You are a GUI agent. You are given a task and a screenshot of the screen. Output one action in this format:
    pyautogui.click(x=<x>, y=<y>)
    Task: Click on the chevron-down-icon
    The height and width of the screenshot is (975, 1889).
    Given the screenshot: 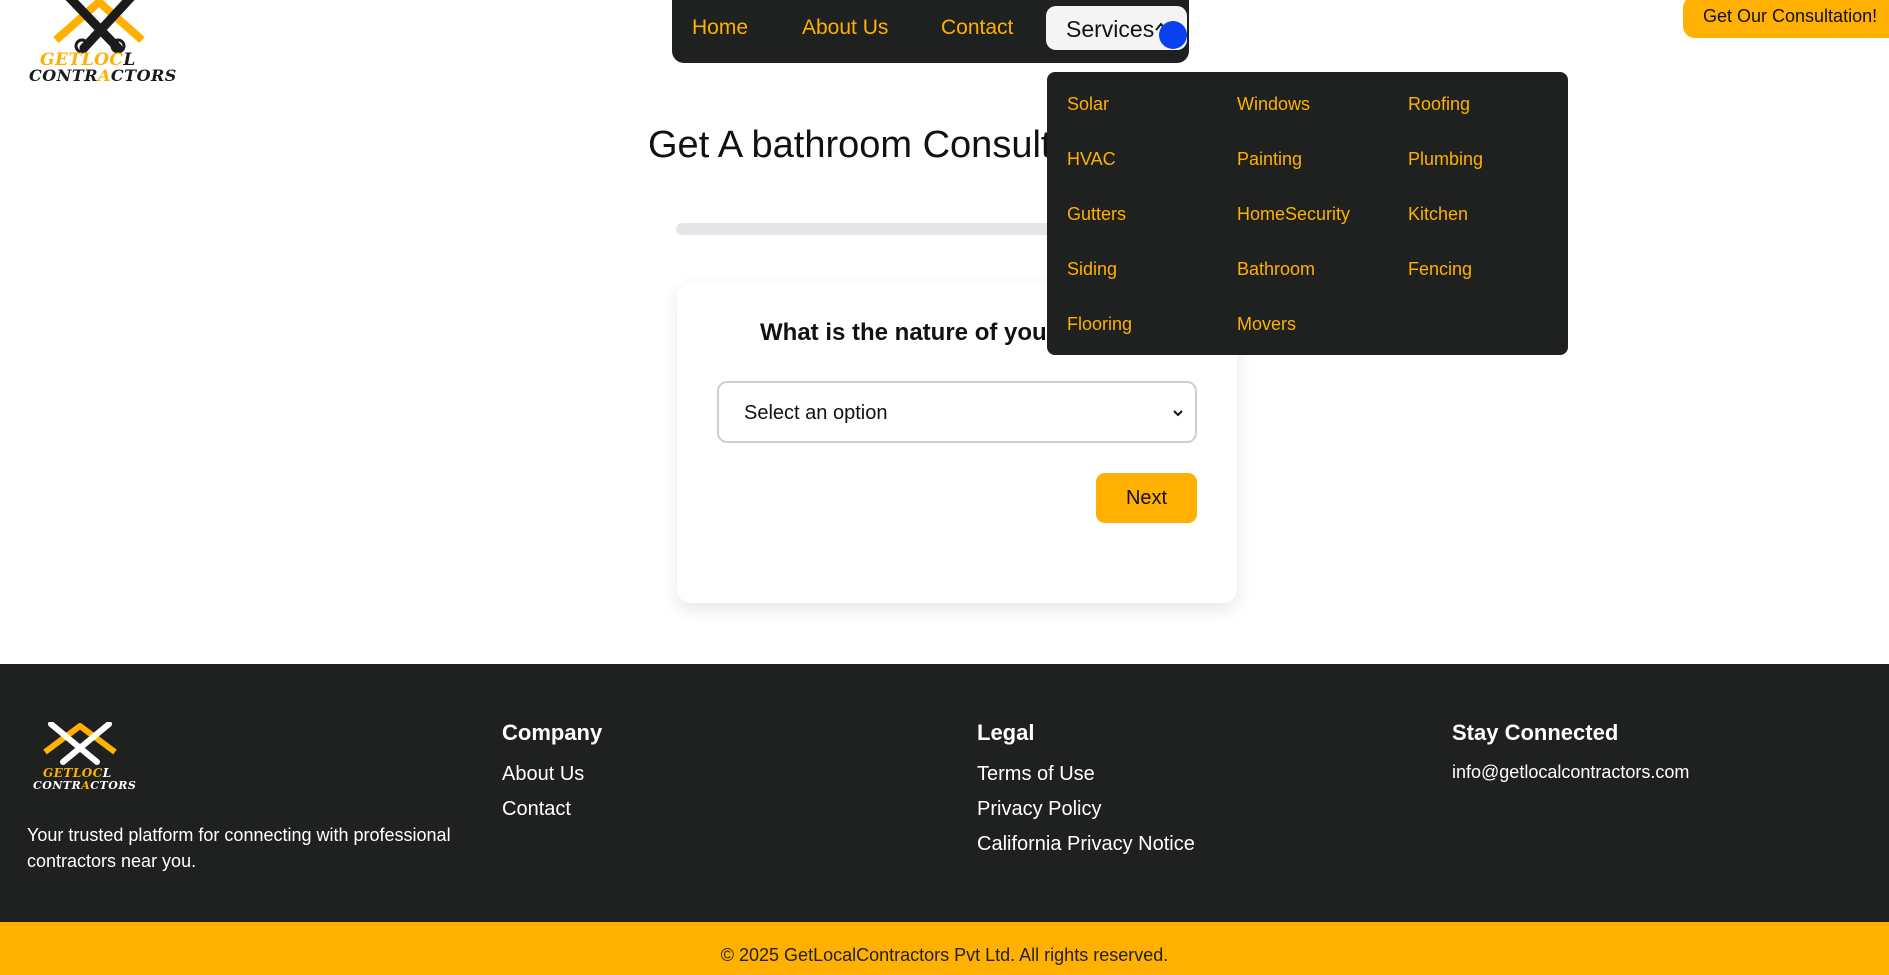 What is the action you would take?
    pyautogui.click(x=1178, y=413)
    